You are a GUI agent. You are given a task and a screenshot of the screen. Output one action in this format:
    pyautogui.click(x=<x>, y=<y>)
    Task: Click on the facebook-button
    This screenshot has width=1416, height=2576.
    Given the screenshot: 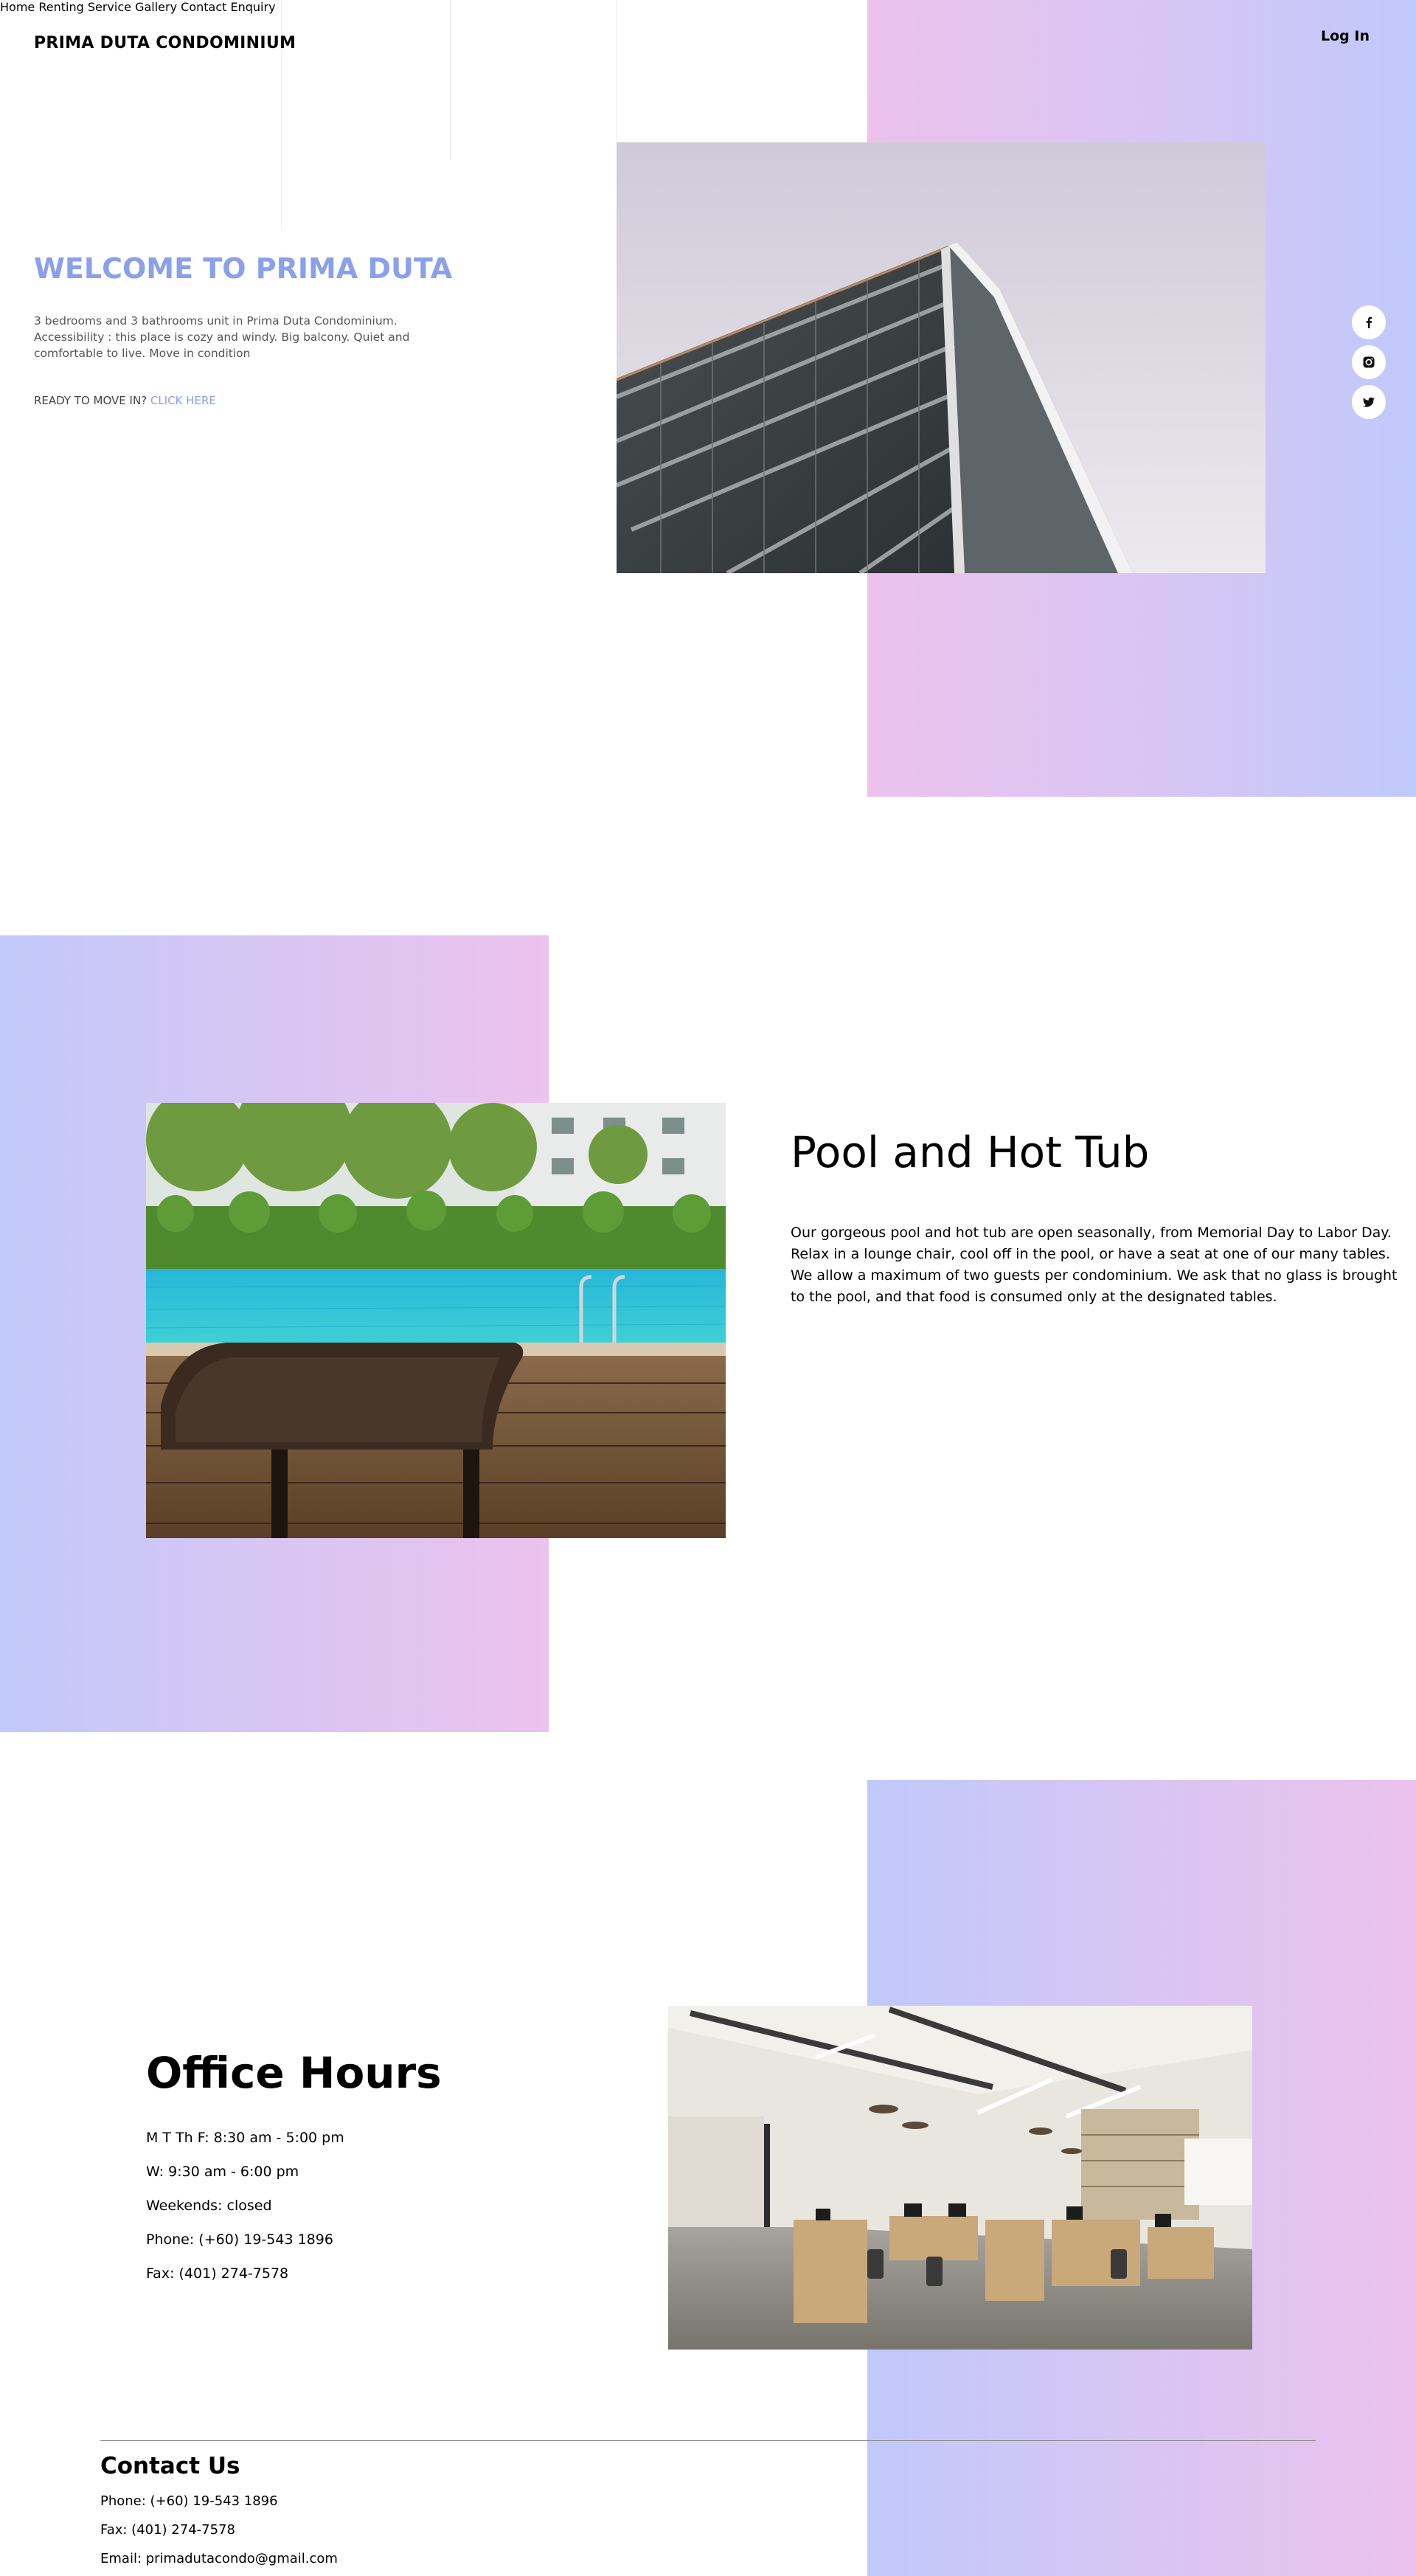 What is the action you would take?
    pyautogui.click(x=1369, y=322)
    